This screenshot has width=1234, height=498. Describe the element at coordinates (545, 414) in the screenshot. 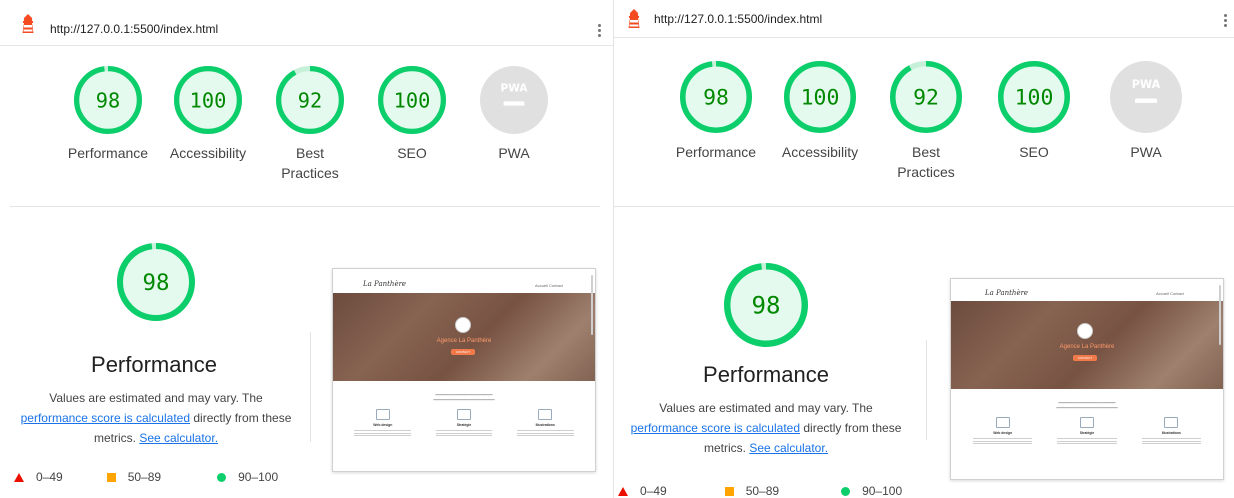

I see `thumb-illustration-icon` at that location.